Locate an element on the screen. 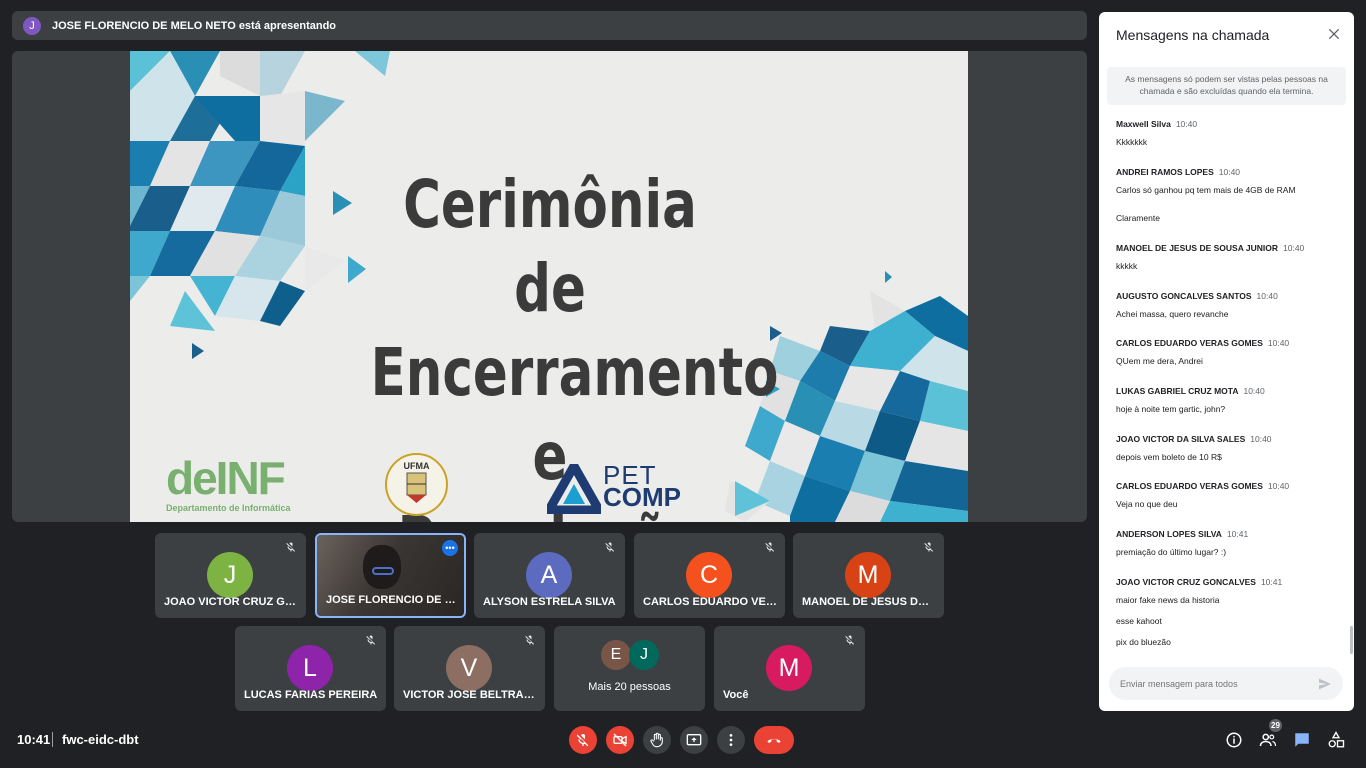  participant-tile: C CARLOS EDUARDO VERAS GOMES is located at coordinates (709, 575).